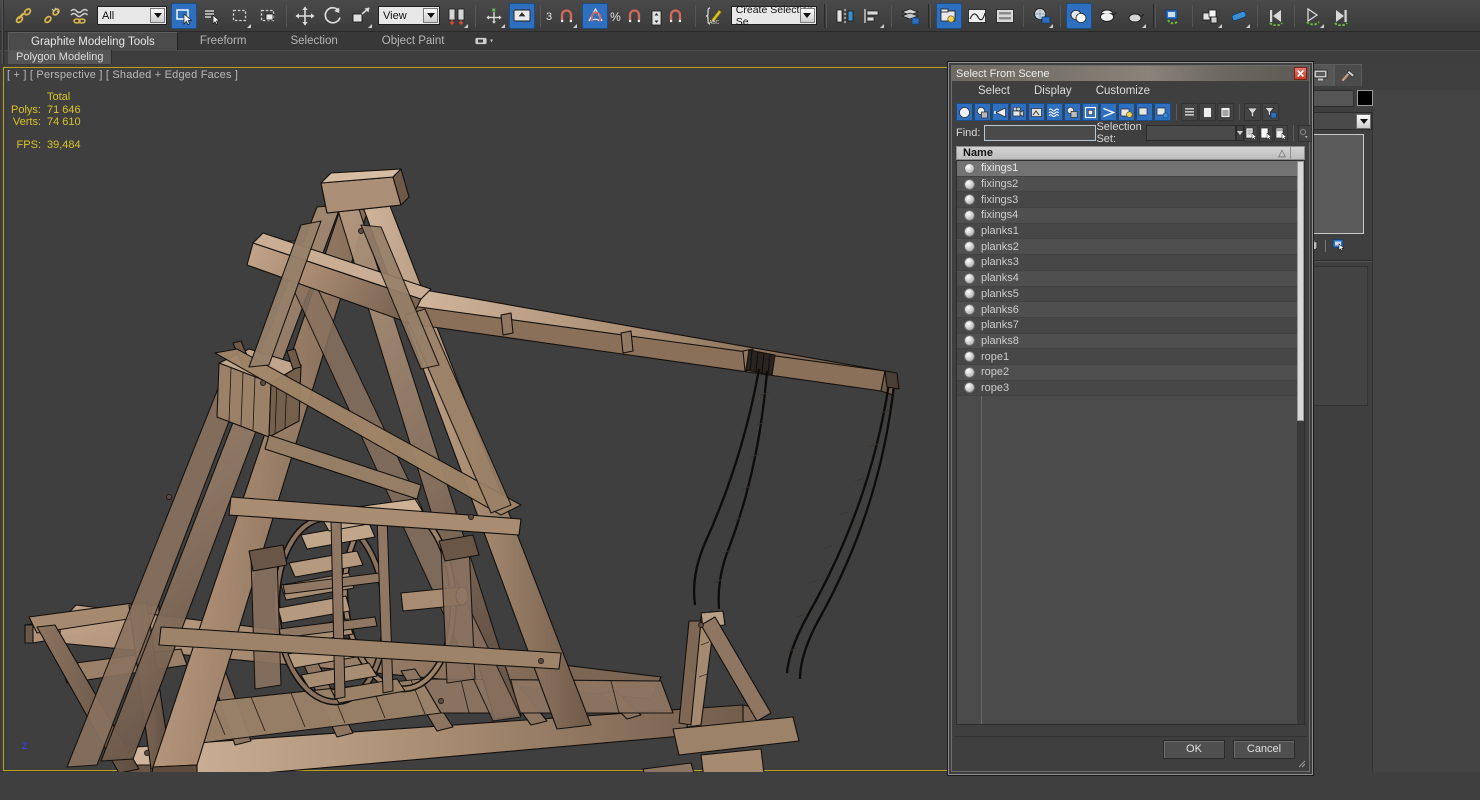 Image resolution: width=1480 pixels, height=800 pixels. What do you see at coordinates (1130, 341) in the screenshot?
I see `list-item: planks8` at bounding box center [1130, 341].